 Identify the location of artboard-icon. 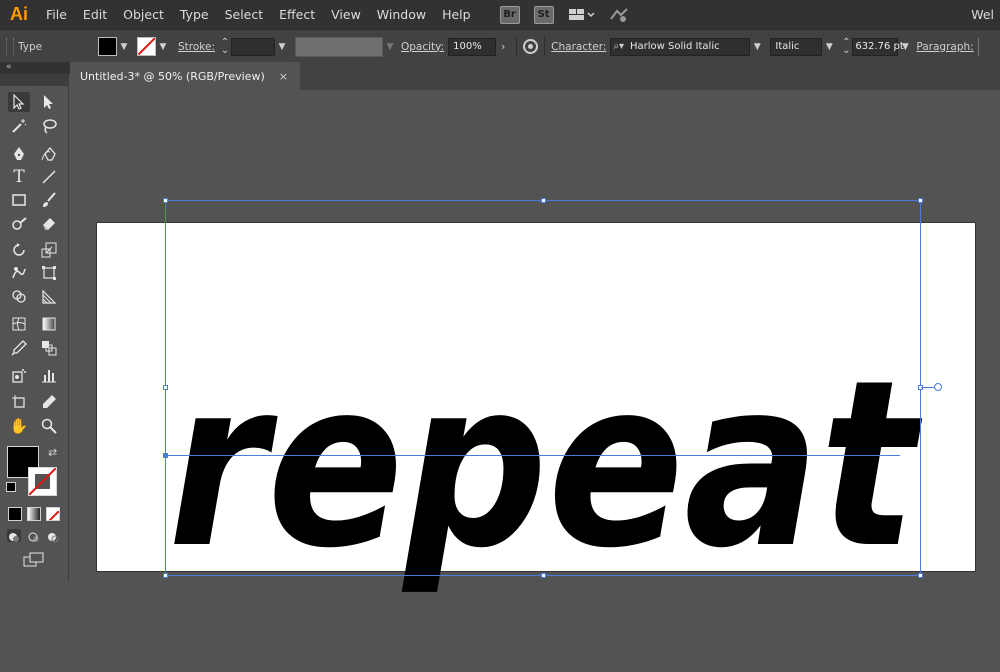
(19, 402).